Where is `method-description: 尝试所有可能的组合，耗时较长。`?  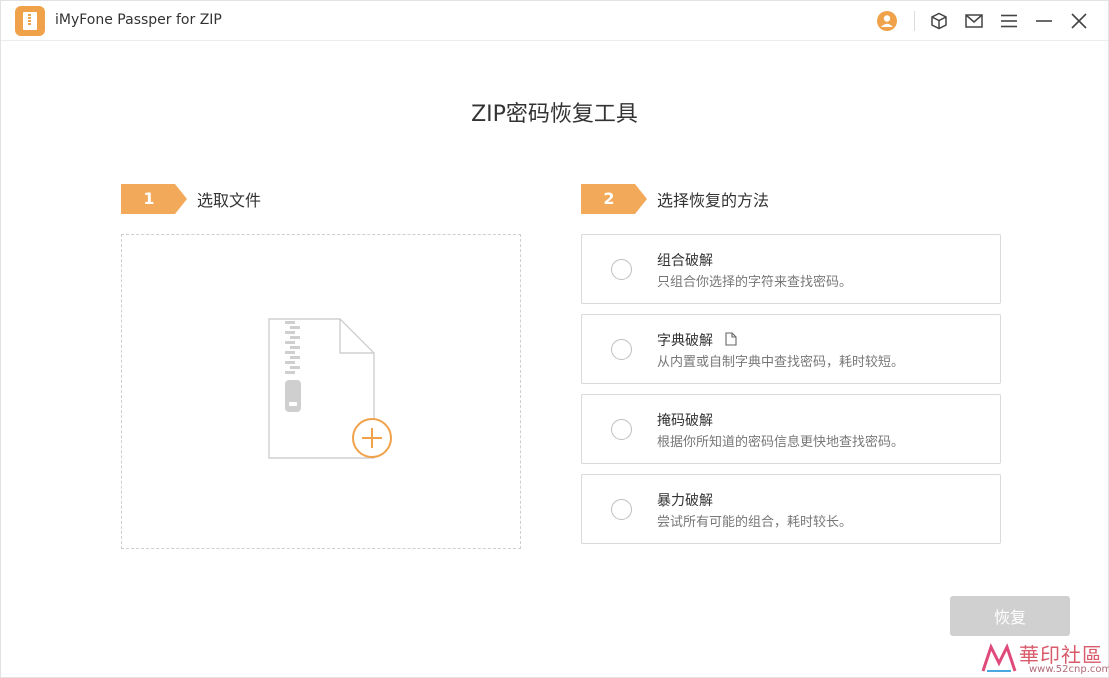 method-description: 尝试所有可能的组合，耗时较长。 is located at coordinates (755, 522).